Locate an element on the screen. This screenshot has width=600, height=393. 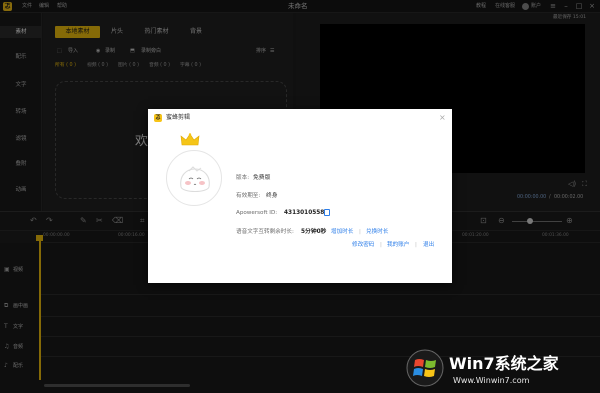
change-password-link: 修改密码 is located at coordinates (363, 245).